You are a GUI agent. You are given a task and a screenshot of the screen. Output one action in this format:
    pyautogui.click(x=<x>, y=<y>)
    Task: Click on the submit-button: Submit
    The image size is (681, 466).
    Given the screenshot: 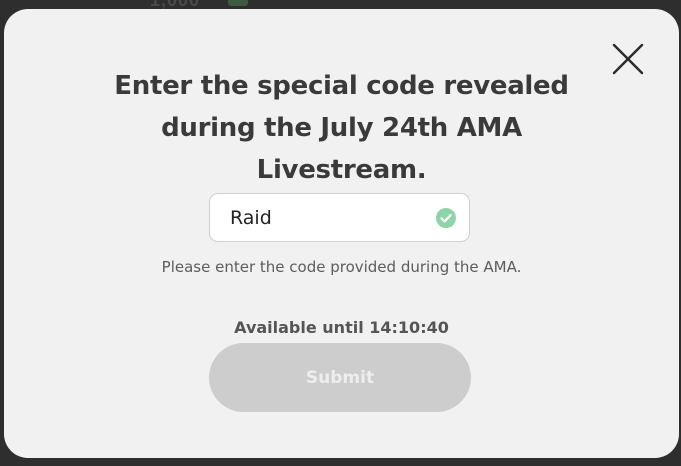 What is the action you would take?
    pyautogui.click(x=340, y=377)
    